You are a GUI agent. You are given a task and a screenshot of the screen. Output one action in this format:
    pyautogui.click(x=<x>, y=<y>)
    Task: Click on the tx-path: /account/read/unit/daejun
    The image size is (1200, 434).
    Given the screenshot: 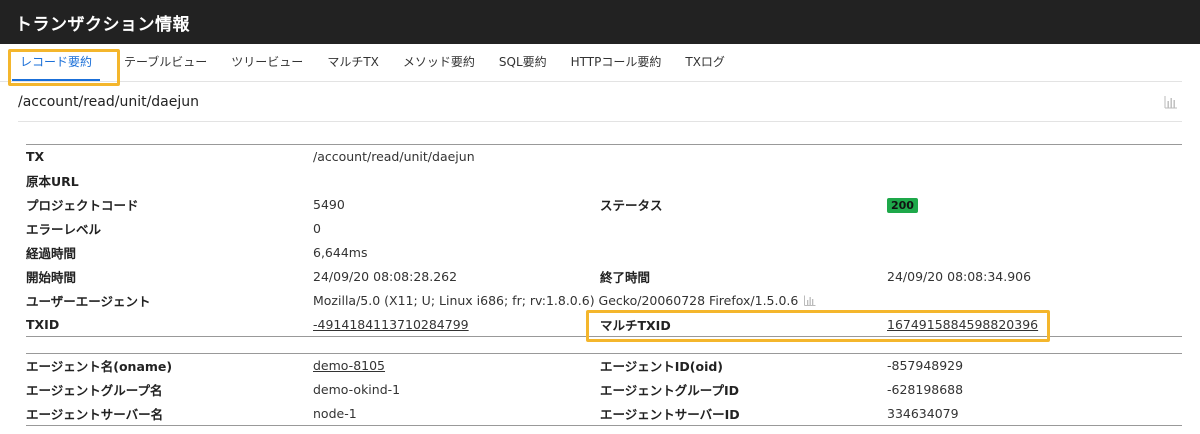 What is the action you would take?
    pyautogui.click(x=109, y=101)
    